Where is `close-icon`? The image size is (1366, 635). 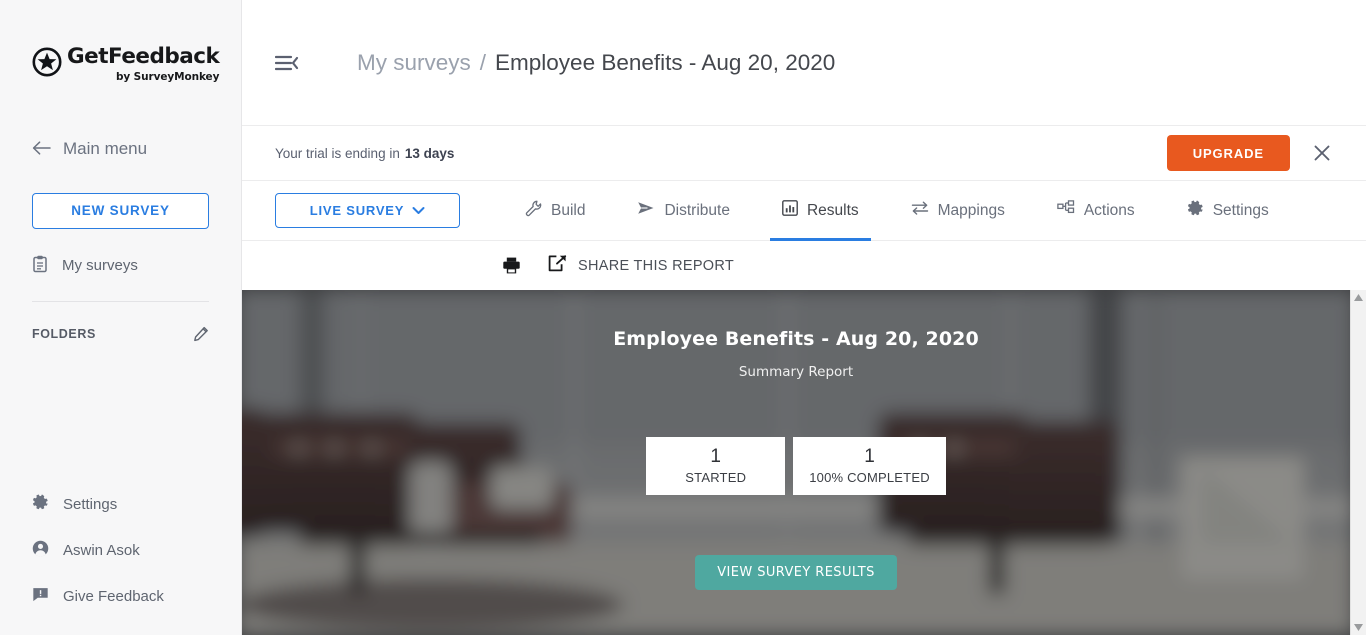
close-icon is located at coordinates (1322, 153).